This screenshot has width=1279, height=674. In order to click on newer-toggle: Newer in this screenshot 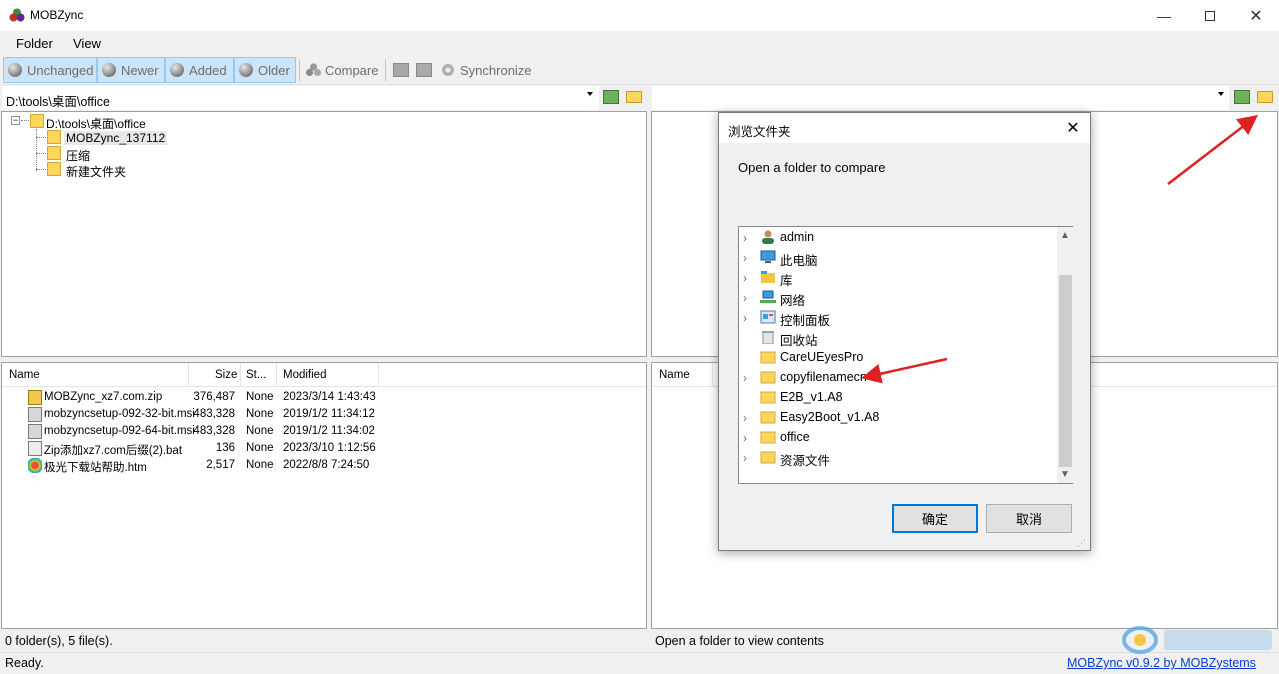, I will do `click(131, 70)`.